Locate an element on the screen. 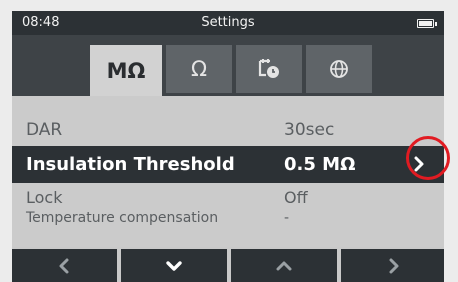 Image resolution: width=458 pixels, height=282 pixels. screen-title: Settings is located at coordinates (228, 22).